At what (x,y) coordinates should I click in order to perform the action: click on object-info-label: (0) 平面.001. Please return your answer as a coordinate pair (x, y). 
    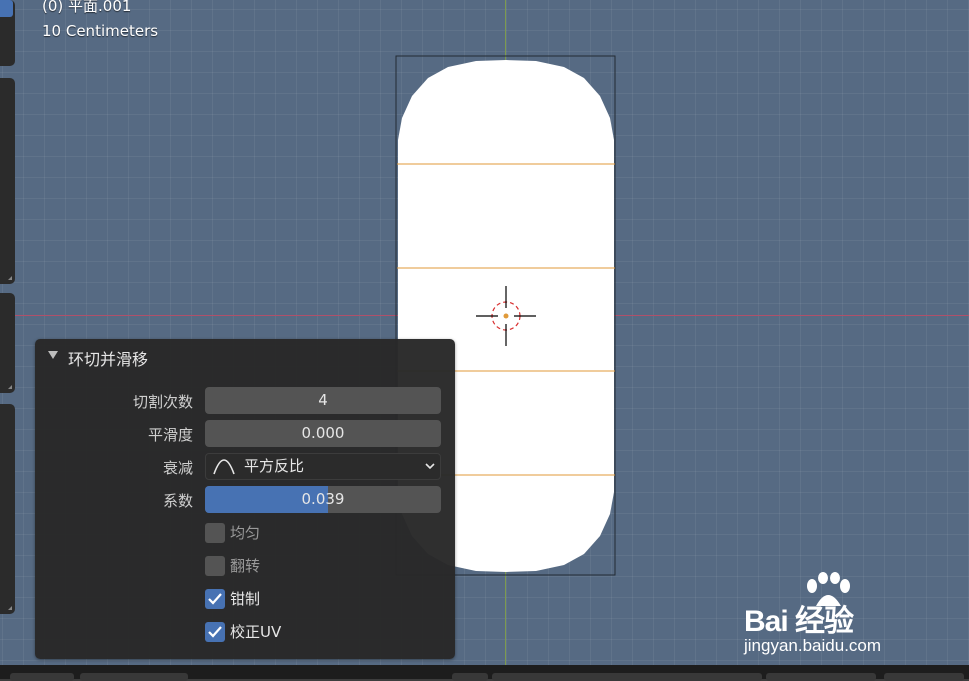
    Looking at the image, I should click on (87, 7).